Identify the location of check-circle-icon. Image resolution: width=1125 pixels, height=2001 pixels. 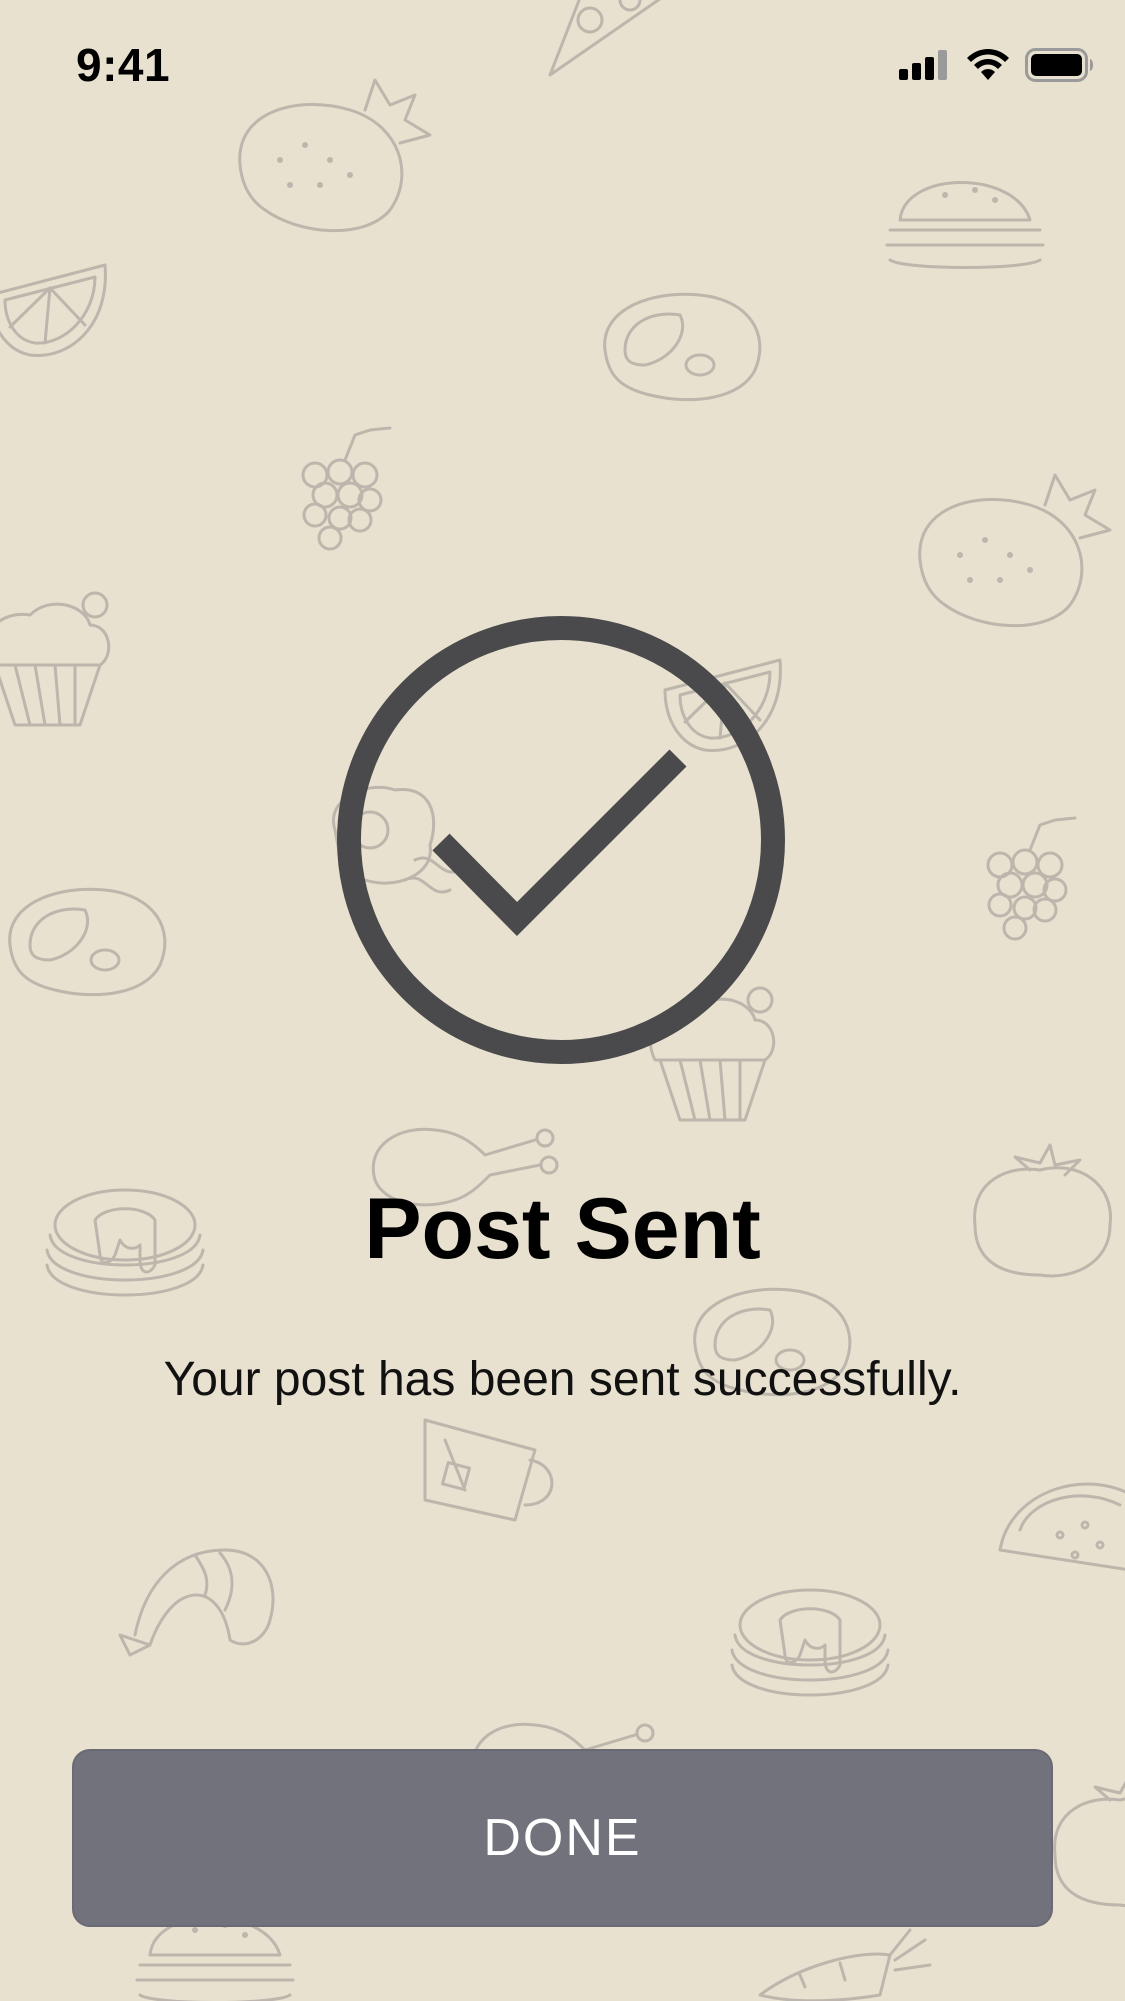
(561, 840).